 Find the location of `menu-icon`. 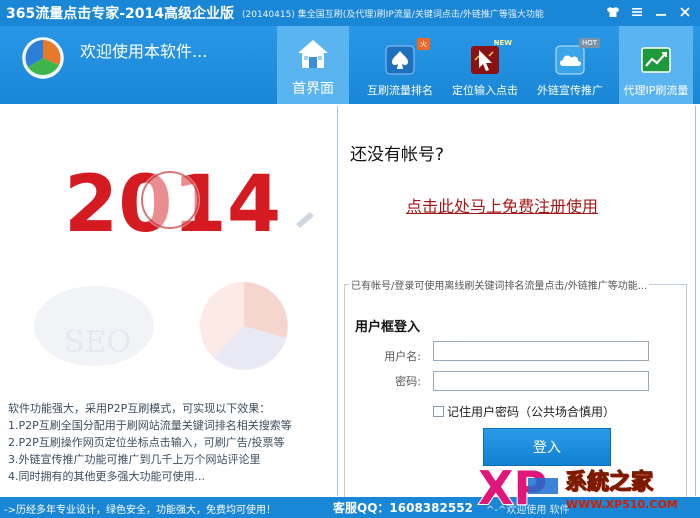

menu-icon is located at coordinates (637, 12).